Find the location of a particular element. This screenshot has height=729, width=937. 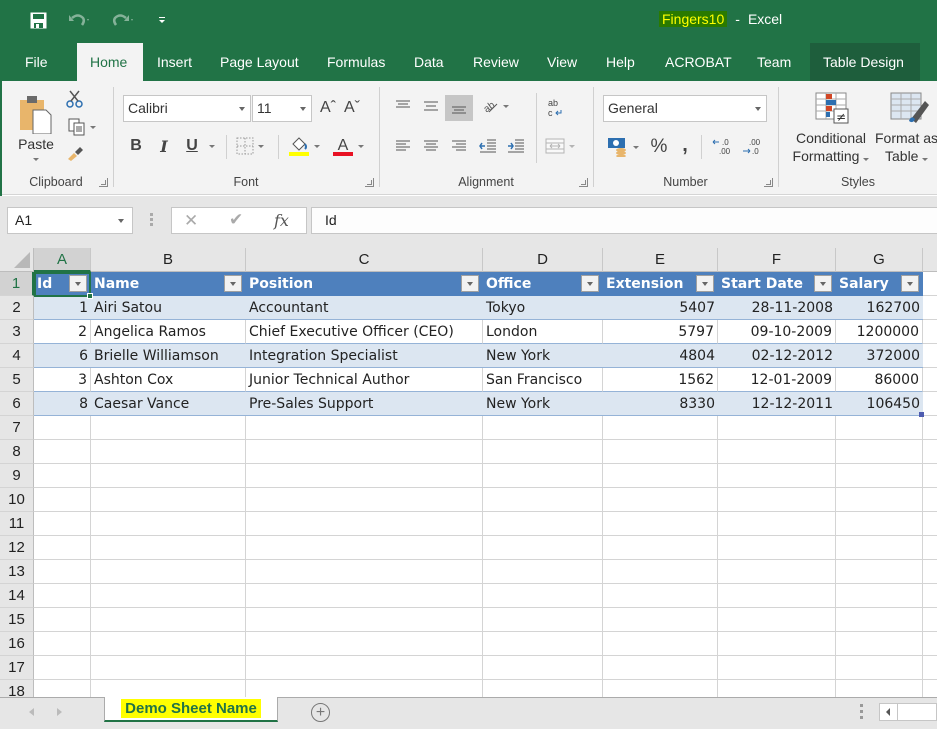

font-name-dropdown: Calibri is located at coordinates (187, 108).